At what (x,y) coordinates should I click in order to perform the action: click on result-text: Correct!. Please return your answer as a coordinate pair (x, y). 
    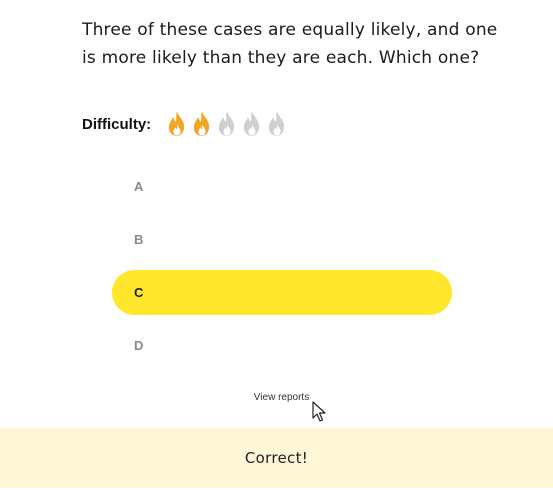
    Looking at the image, I should click on (276, 458).